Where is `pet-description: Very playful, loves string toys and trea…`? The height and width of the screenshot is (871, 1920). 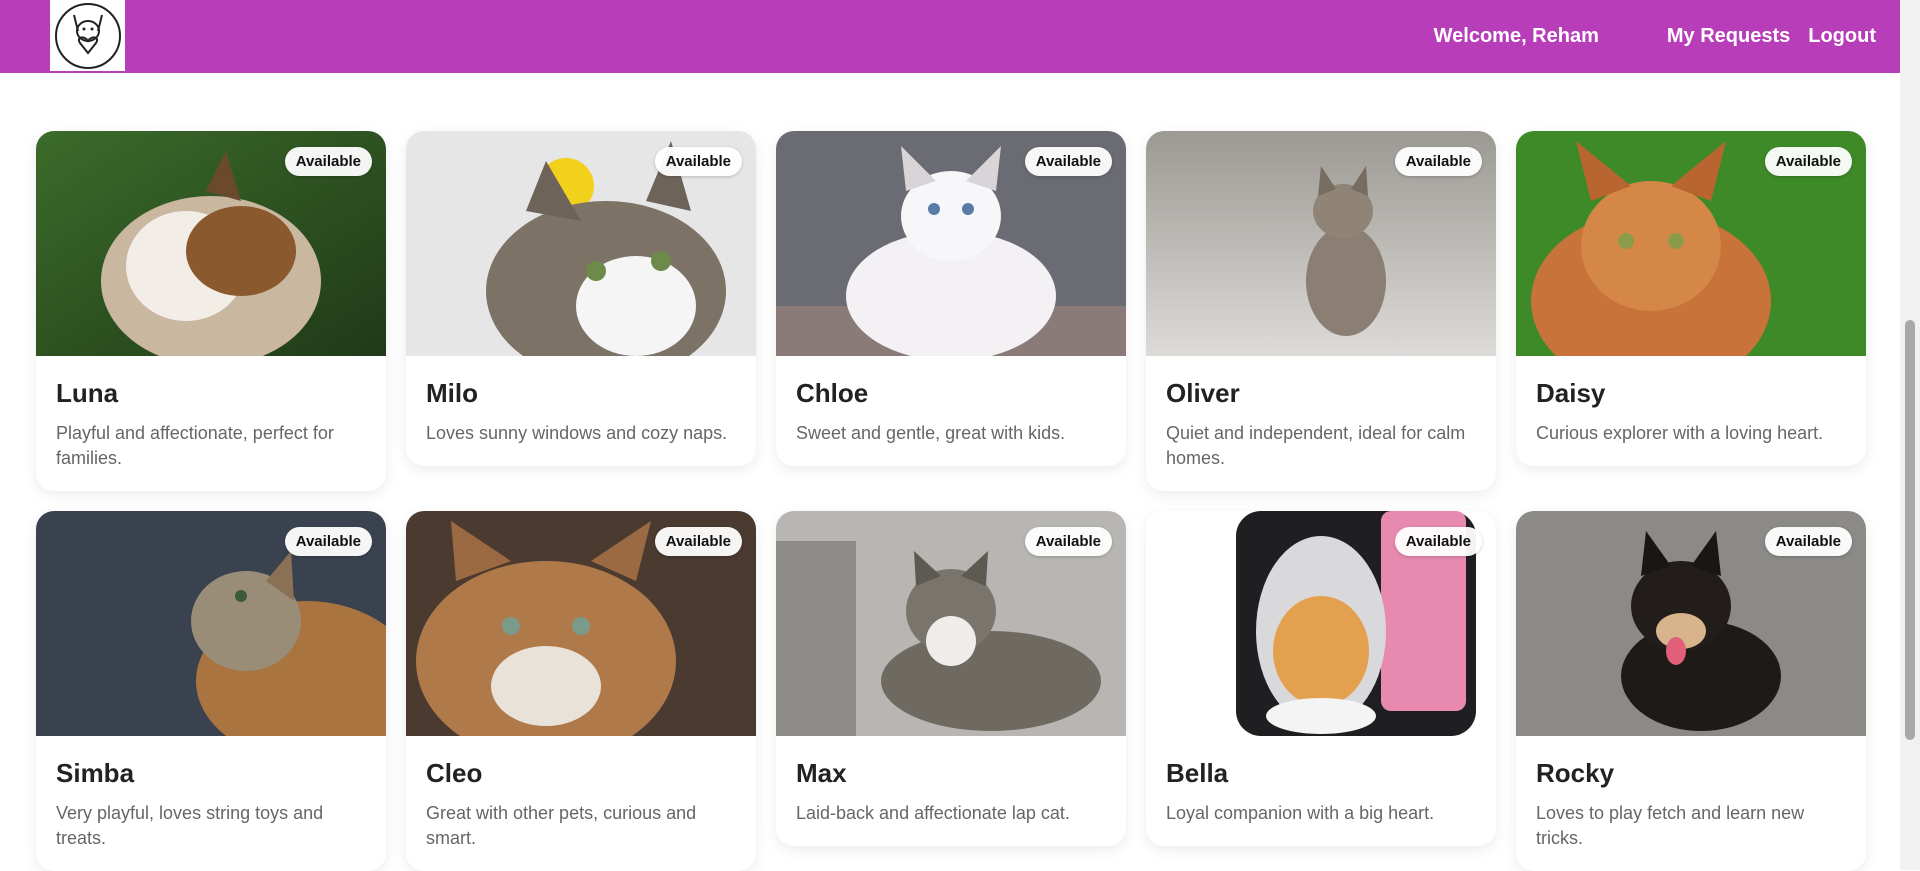 pet-description: Very playful, loves string toys and trea… is located at coordinates (190, 825).